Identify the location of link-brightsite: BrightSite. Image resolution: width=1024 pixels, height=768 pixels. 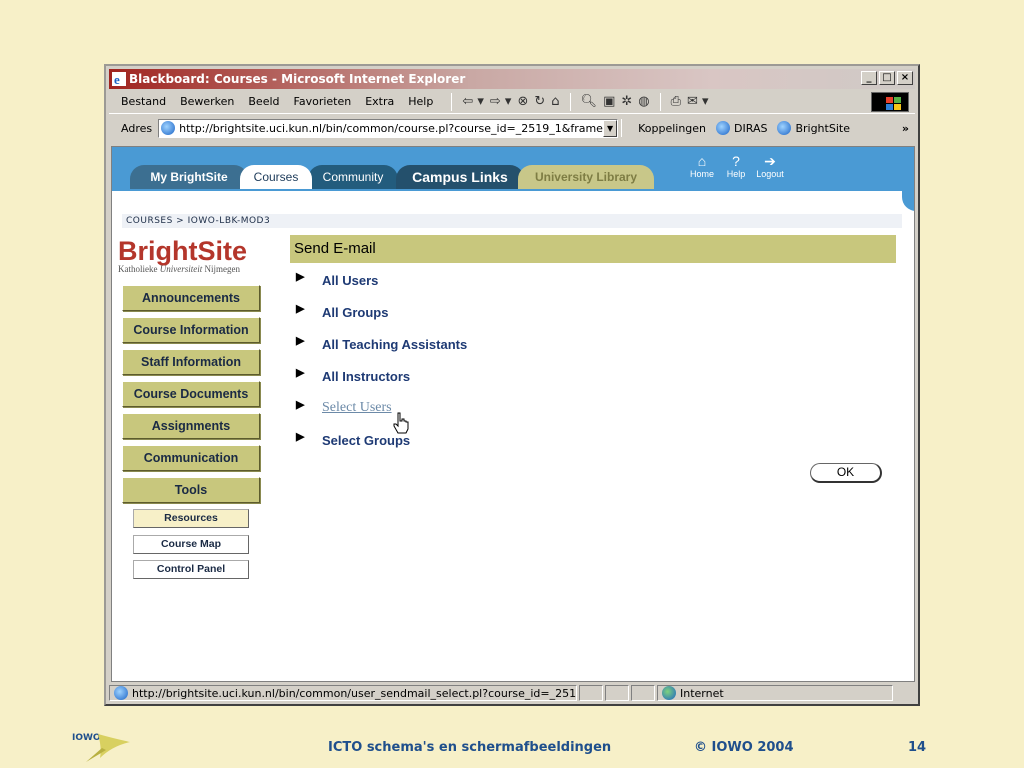
(813, 128).